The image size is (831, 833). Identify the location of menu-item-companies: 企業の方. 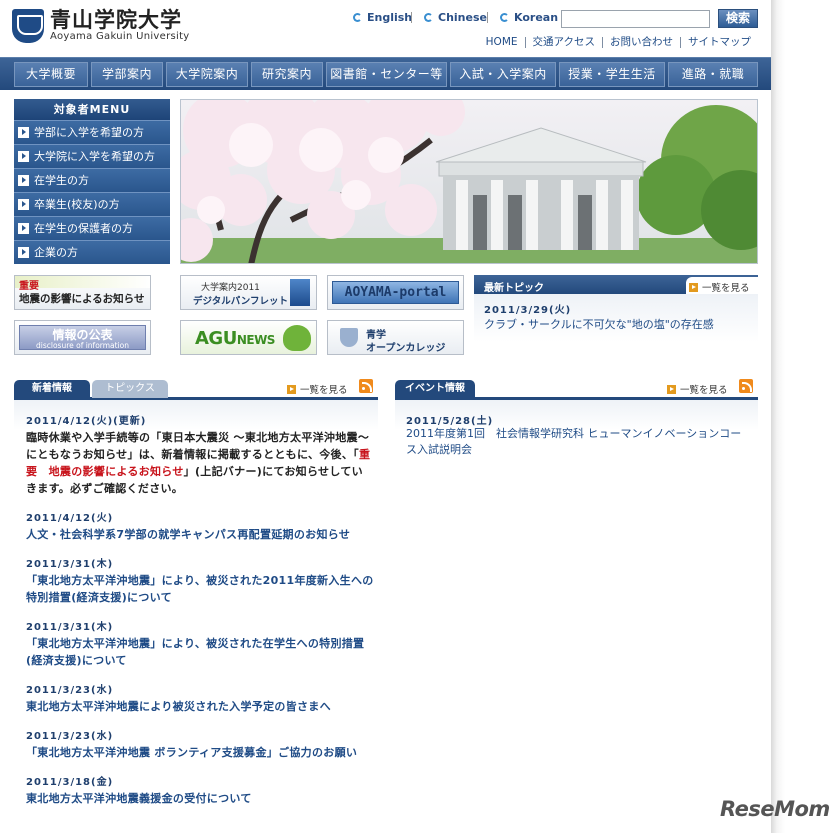
(92, 252).